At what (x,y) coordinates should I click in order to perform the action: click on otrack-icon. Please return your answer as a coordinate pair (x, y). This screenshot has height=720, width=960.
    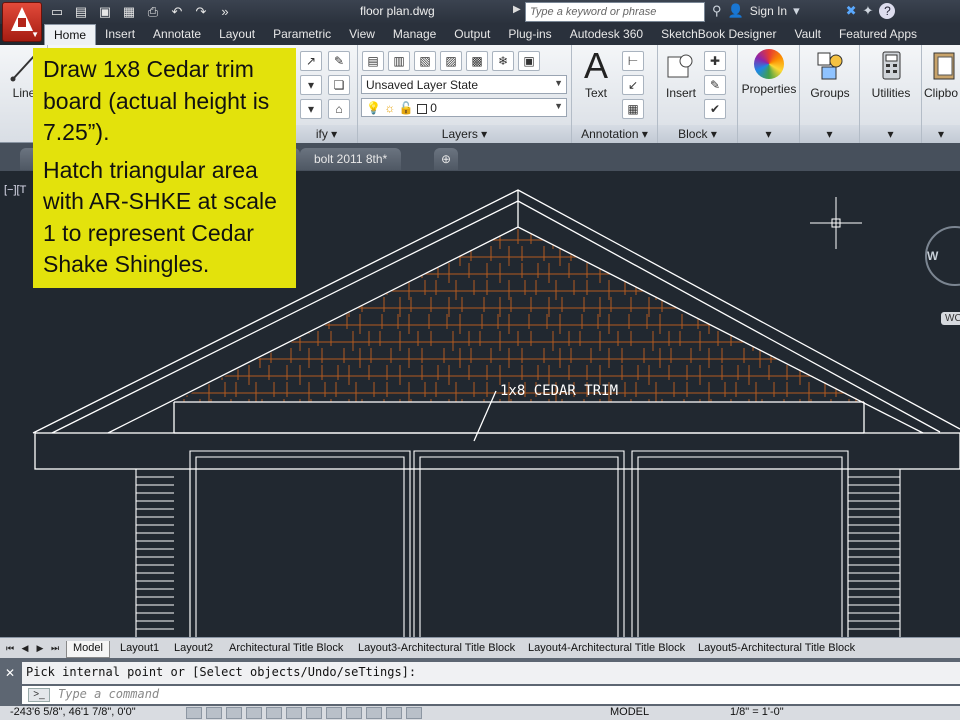
    Looking at the image, I should click on (314, 713).